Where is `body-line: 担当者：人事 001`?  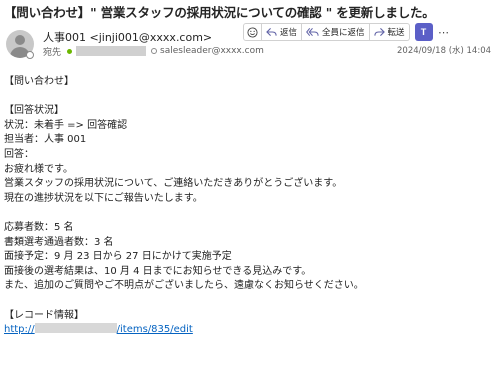 body-line: 担当者：人事 001 is located at coordinates (45, 140).